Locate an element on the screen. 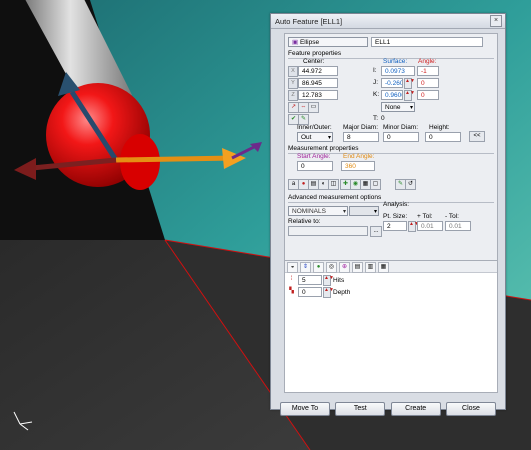  minor-diam-label: Minor Diam: is located at coordinates (401, 127).